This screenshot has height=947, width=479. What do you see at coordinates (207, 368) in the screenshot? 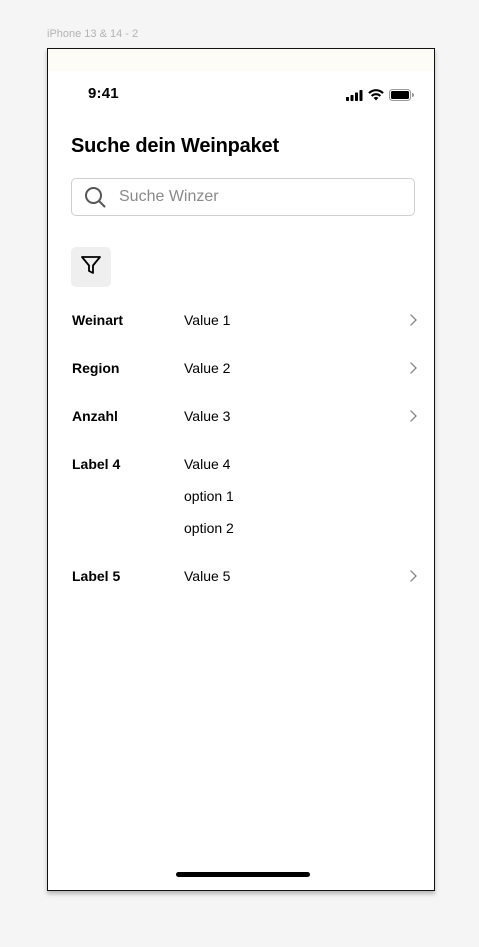
I see `row-value: Value 2` at bounding box center [207, 368].